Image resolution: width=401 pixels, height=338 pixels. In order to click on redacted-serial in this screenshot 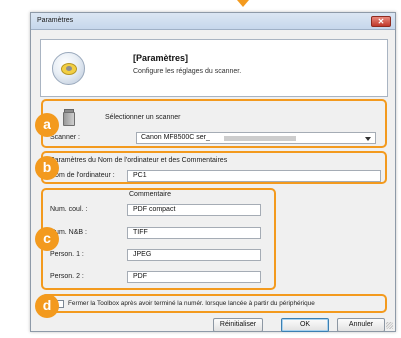, I will do `click(260, 138)`.